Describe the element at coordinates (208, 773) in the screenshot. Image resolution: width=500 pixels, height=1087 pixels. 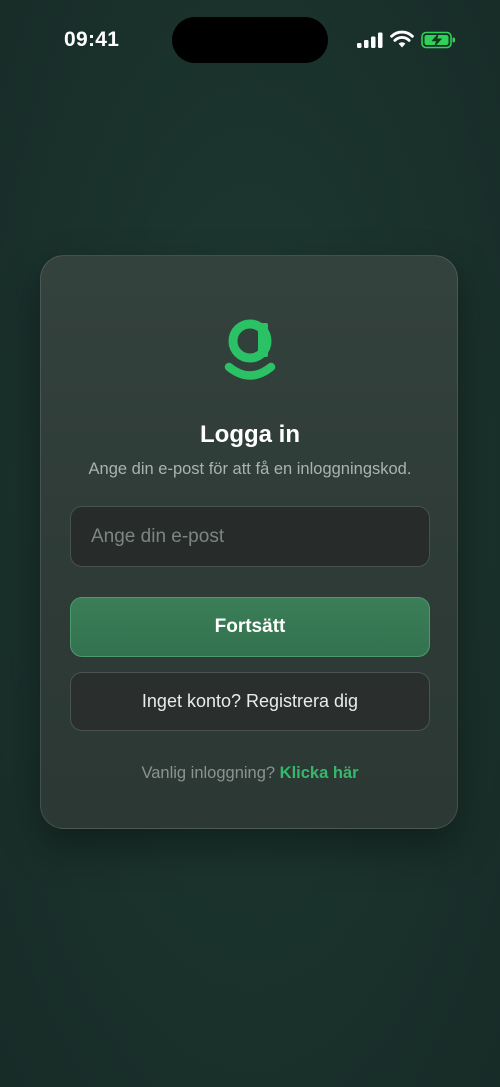
I see `legacy-login-prompt: Vanlig inloggning?` at that location.